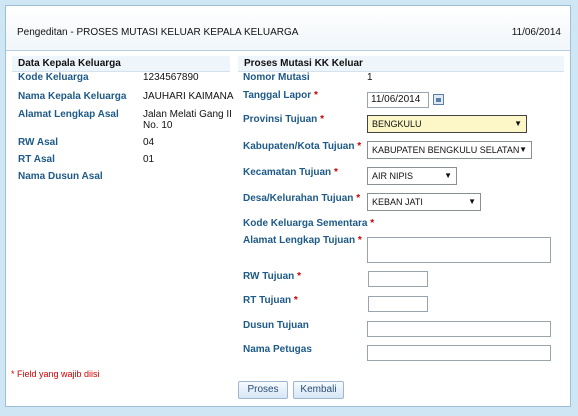 The height and width of the screenshot is (416, 578). I want to click on label-dusun-tujuan: Dusun Tujuan, so click(276, 325).